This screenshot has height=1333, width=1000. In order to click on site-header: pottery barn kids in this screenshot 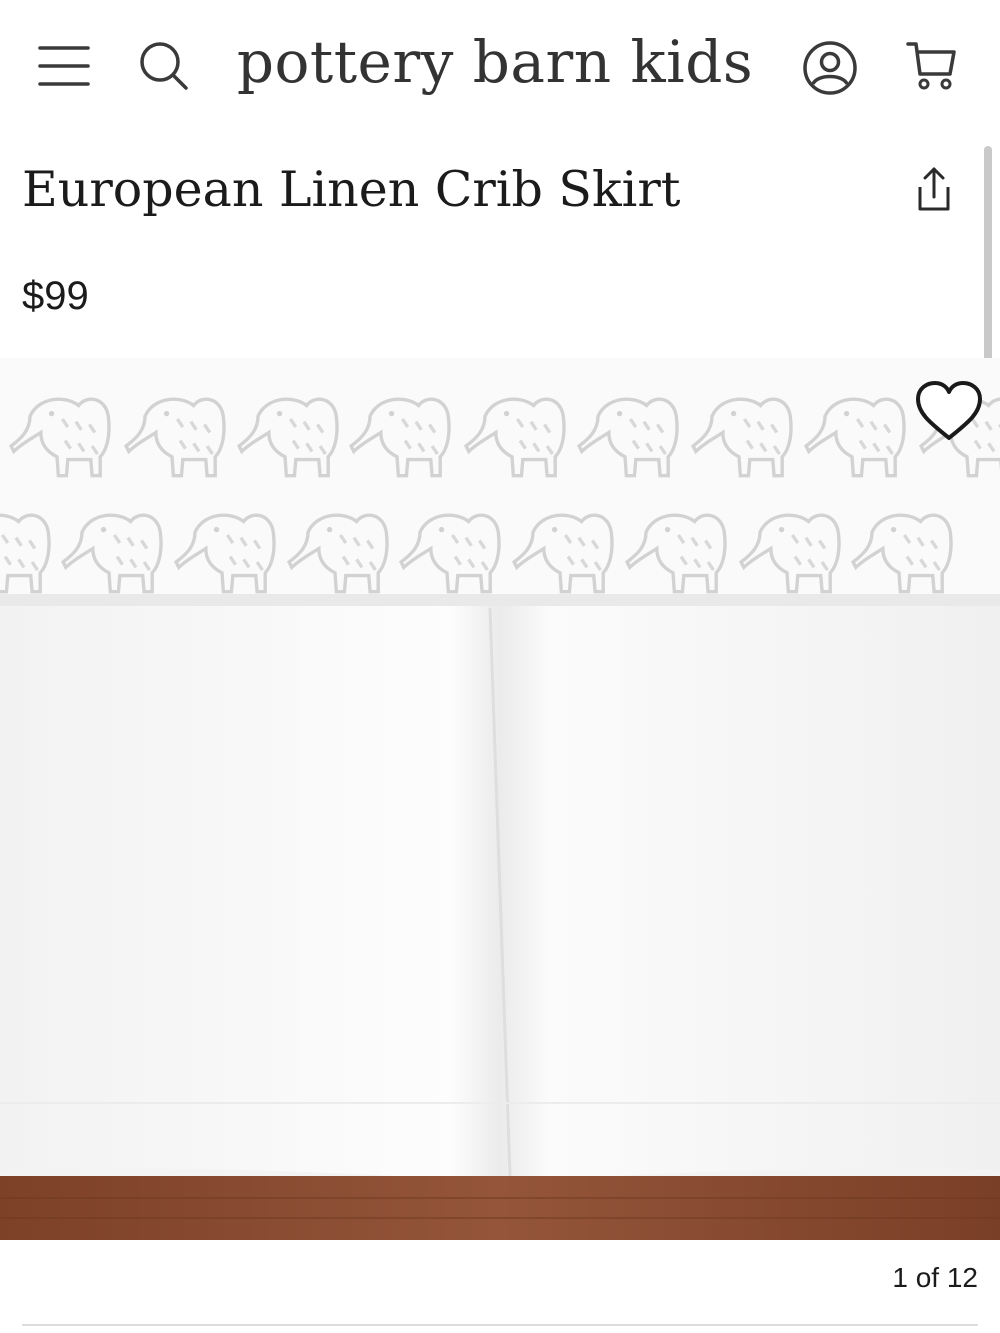, I will do `click(500, 65)`.